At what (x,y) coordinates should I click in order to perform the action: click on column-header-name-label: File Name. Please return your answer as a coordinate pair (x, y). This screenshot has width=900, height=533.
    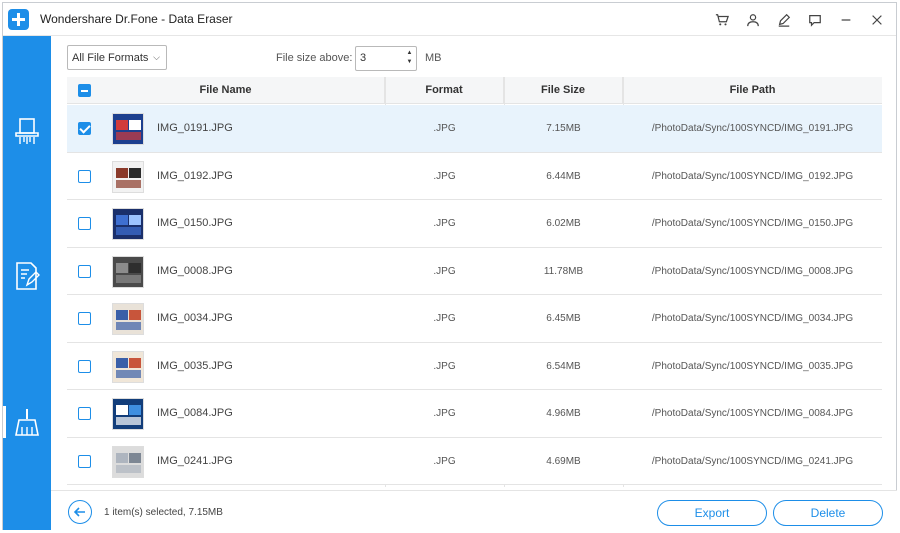
    Looking at the image, I should click on (225, 90).